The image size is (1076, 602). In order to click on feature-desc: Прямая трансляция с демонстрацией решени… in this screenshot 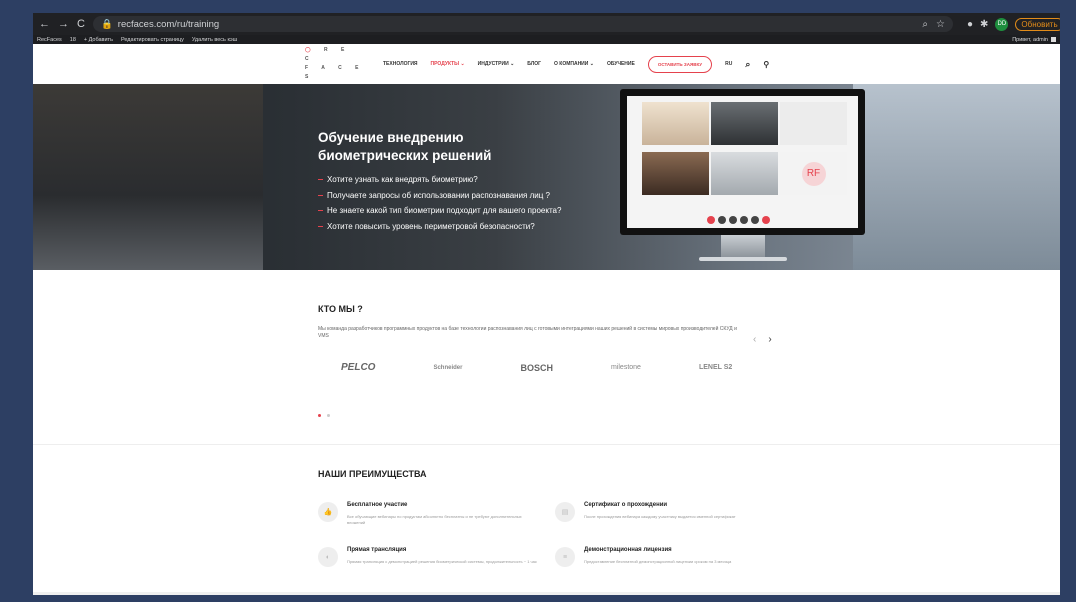, I will do `click(442, 561)`.